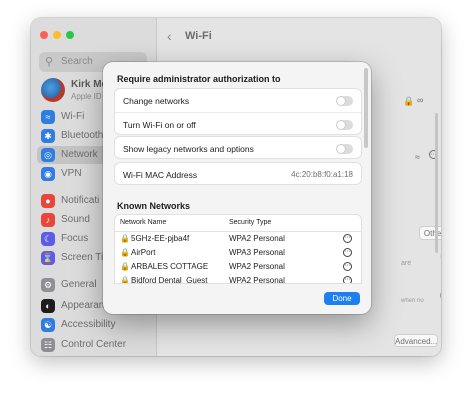 The image size is (474, 399). What do you see at coordinates (412, 301) in the screenshot?
I see `setting-text-fragment-2: when no` at bounding box center [412, 301].